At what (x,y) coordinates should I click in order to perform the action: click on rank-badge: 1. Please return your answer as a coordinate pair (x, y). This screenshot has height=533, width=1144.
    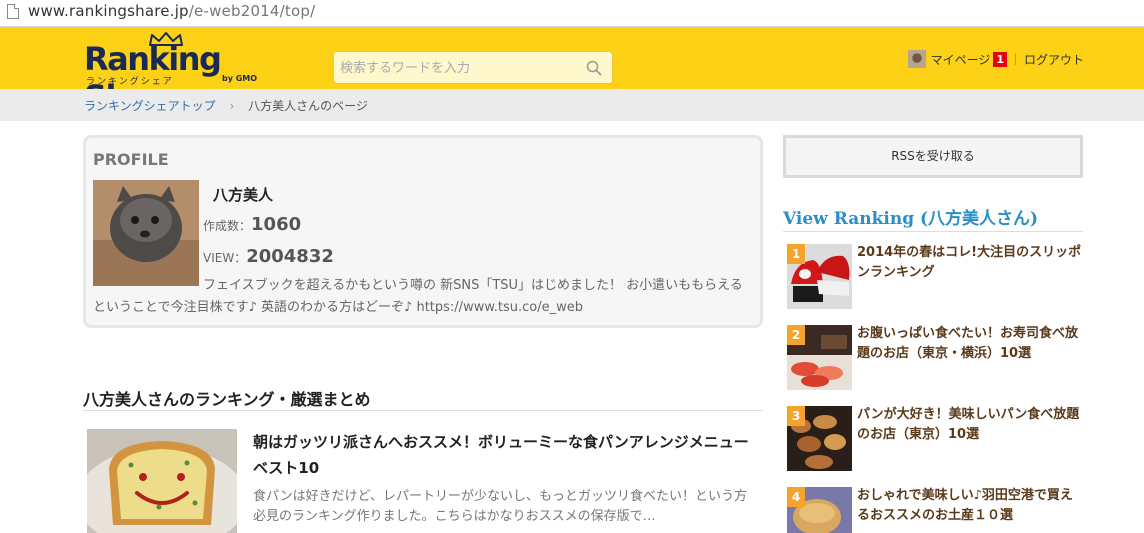
    Looking at the image, I should click on (796, 254).